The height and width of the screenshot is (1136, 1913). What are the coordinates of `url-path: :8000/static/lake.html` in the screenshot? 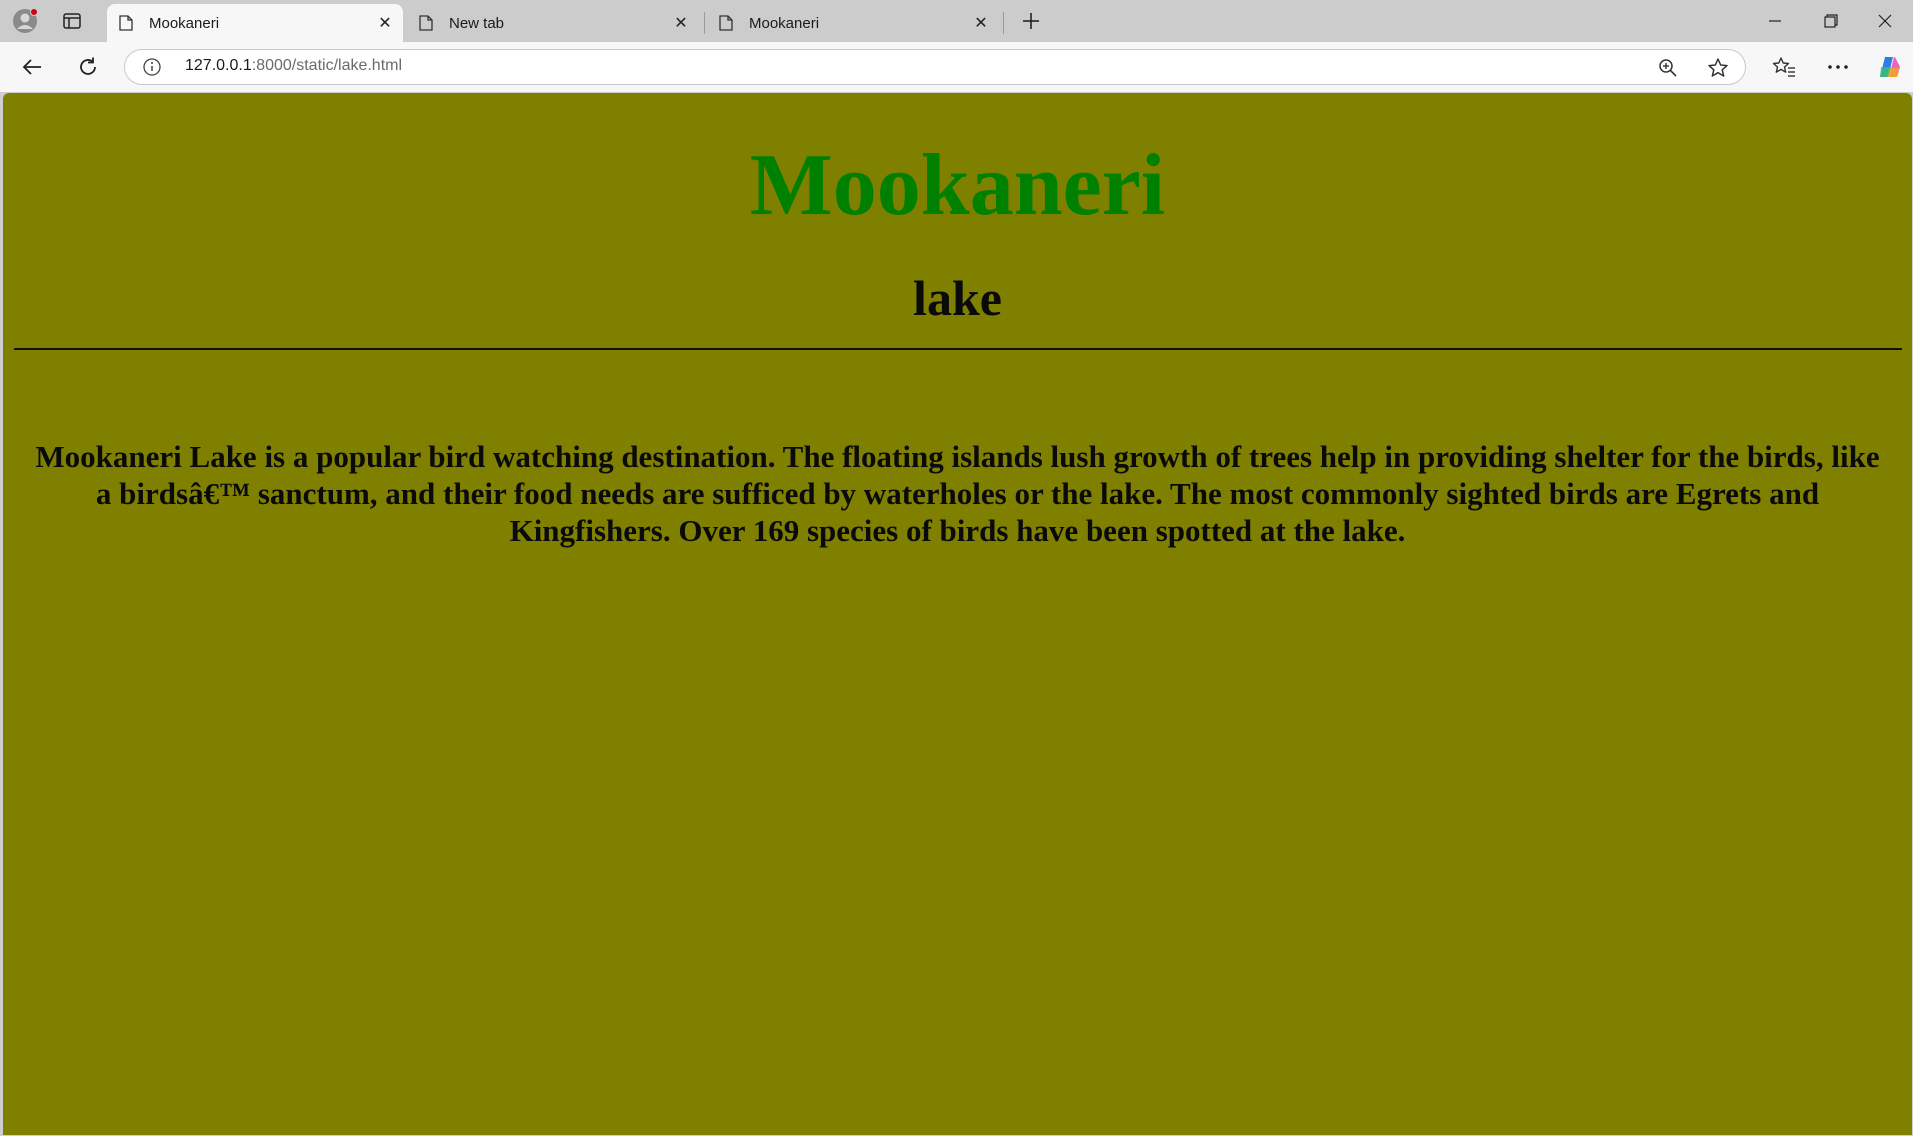 It's located at (327, 65).